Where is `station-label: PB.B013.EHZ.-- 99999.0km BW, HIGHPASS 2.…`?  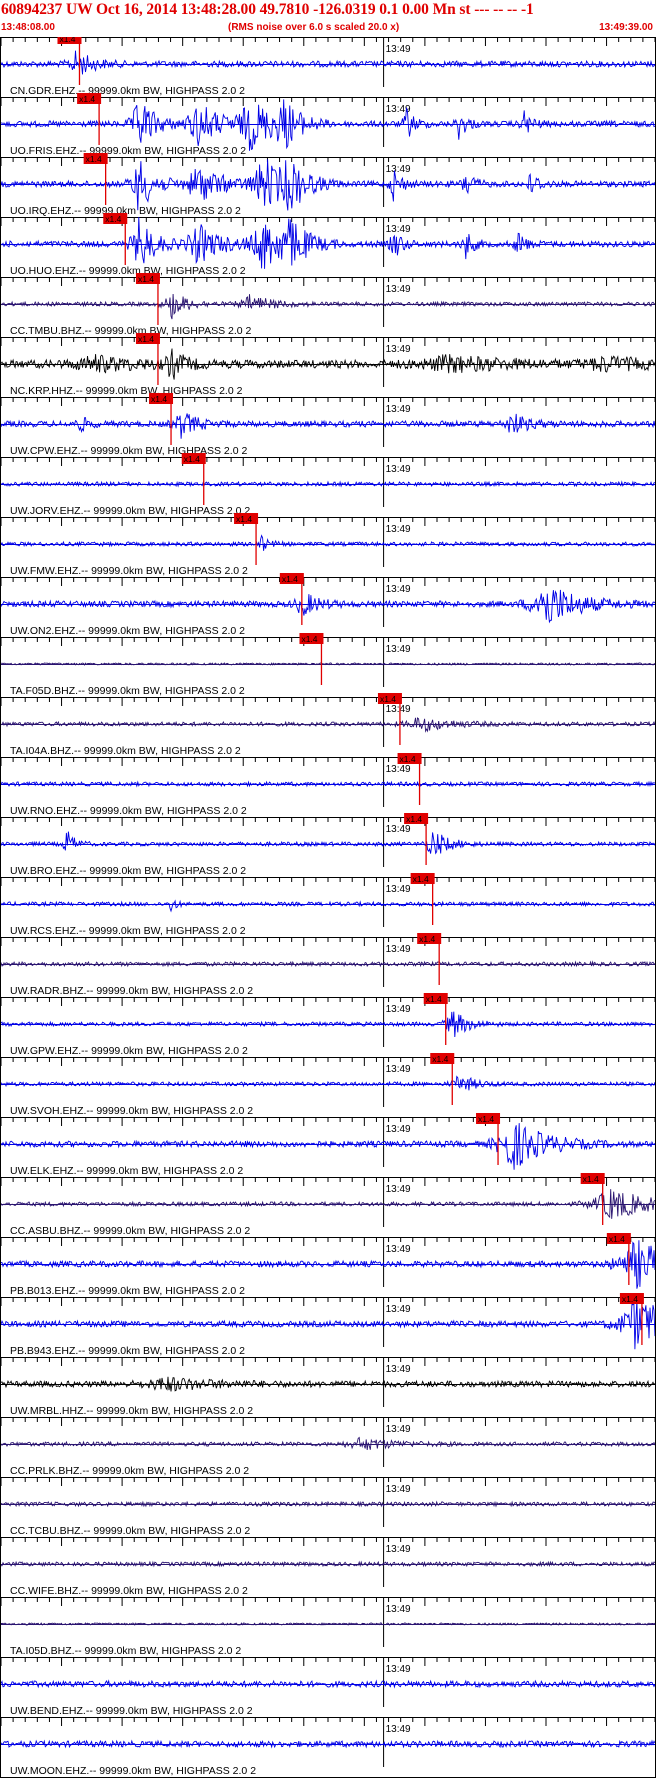 station-label: PB.B013.EHZ.-- 99999.0km BW, HIGHPASS 2.… is located at coordinates (127, 1291).